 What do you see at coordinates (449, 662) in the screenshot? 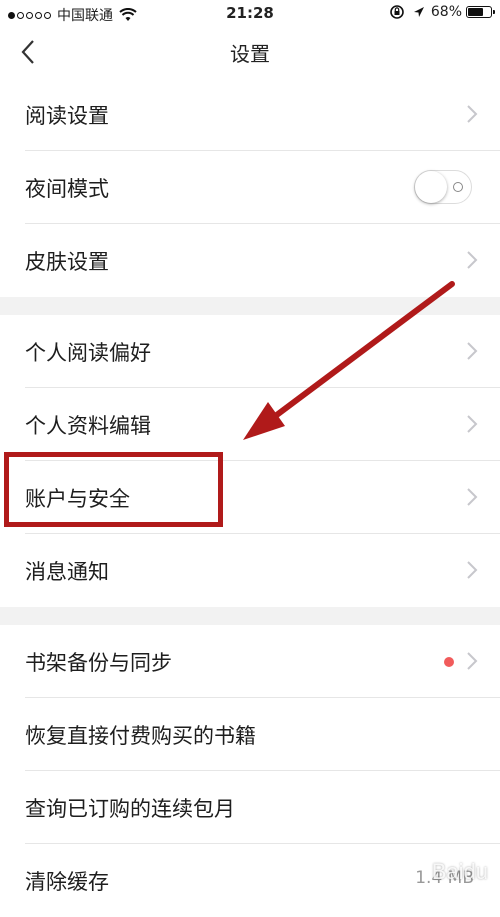
I see `notification-dot` at bounding box center [449, 662].